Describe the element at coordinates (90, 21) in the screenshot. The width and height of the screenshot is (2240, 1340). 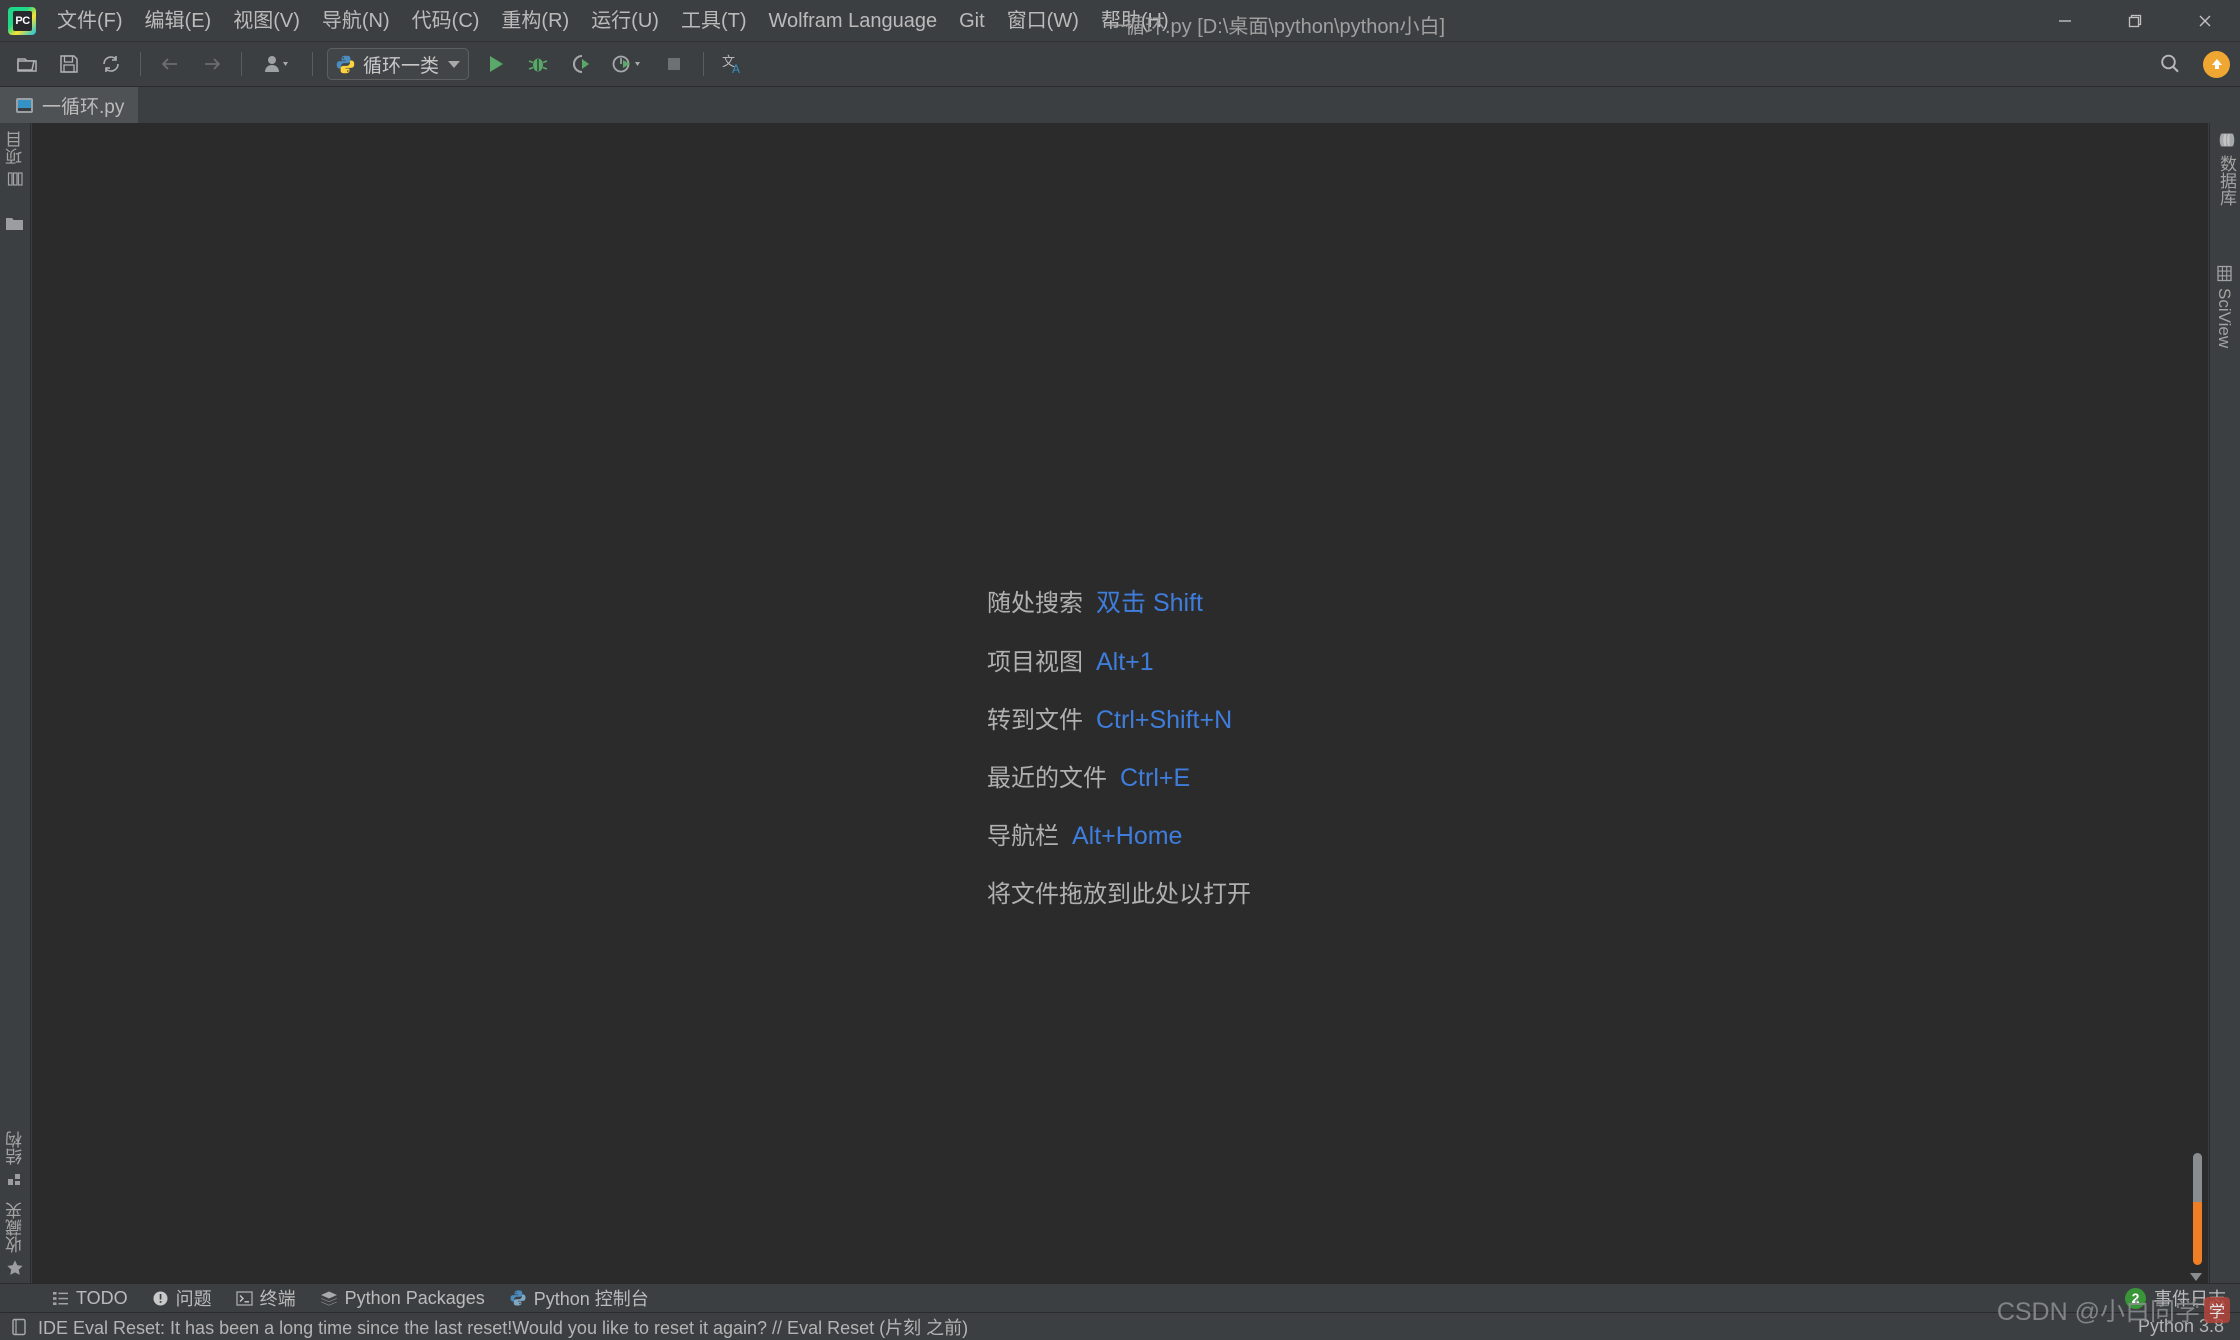
I see `menu-file: 文件(F)` at that location.